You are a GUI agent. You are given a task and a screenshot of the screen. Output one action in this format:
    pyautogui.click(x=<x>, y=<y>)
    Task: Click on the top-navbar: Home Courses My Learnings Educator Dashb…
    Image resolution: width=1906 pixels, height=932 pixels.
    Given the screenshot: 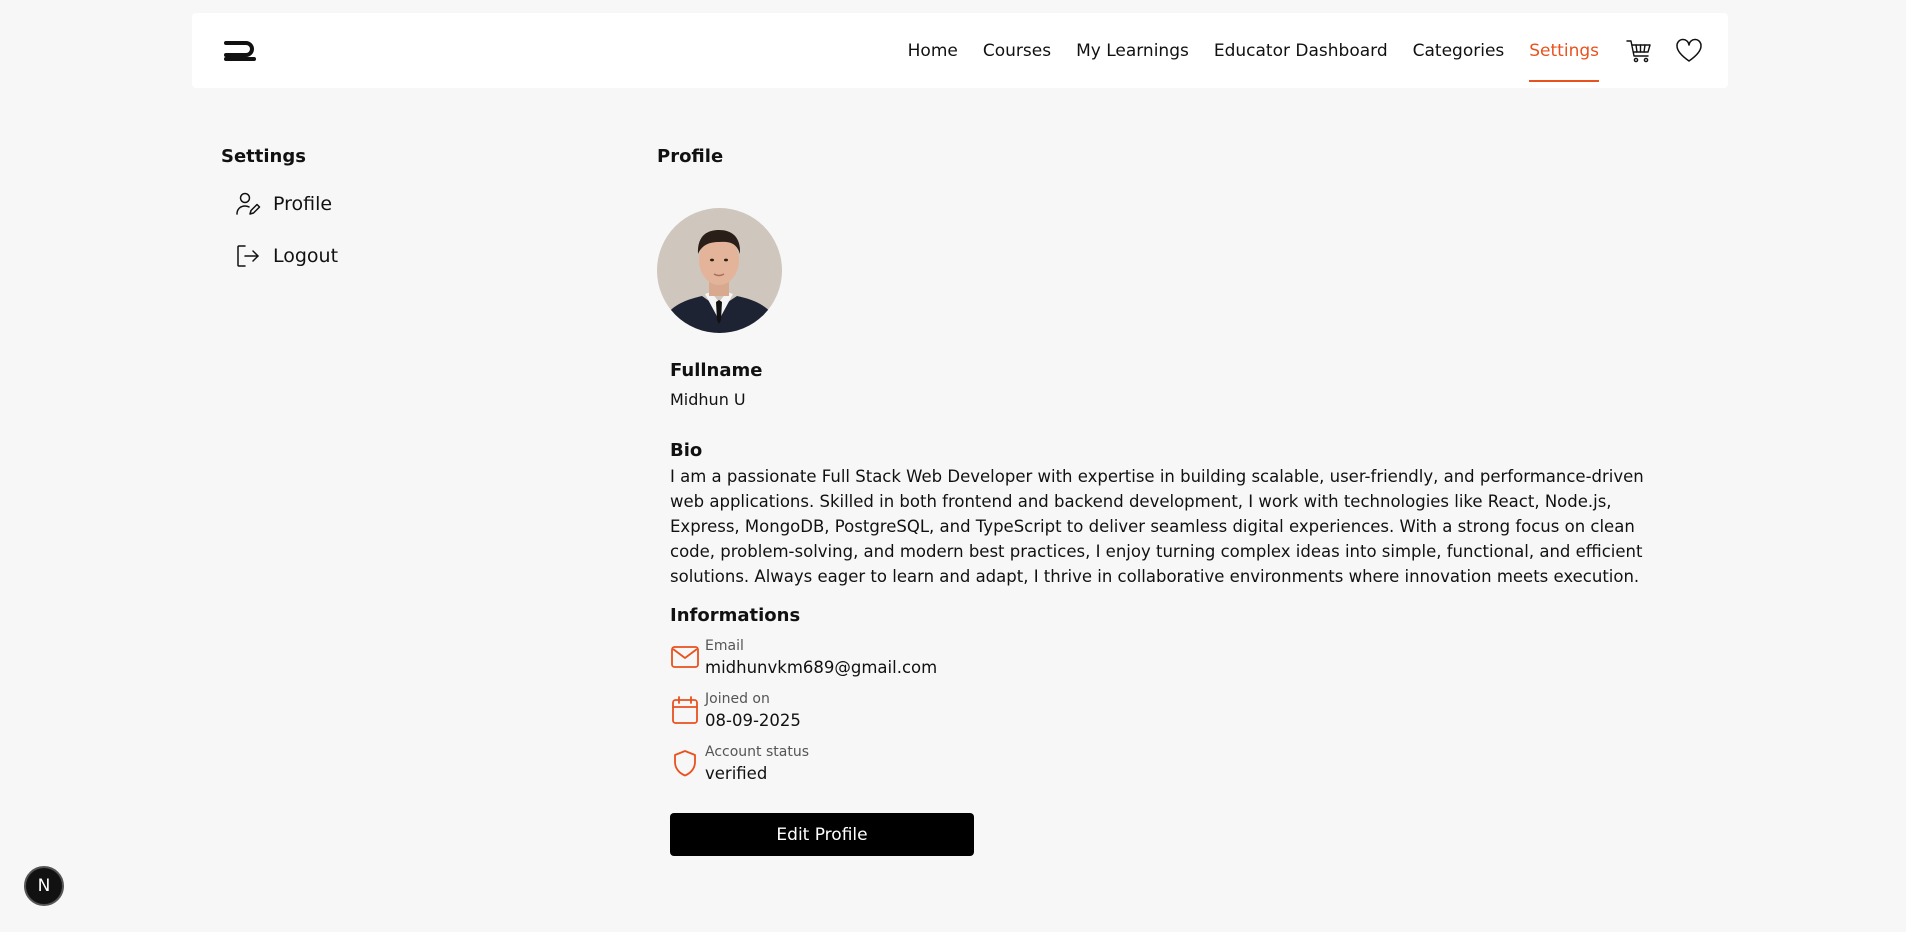 What is the action you would take?
    pyautogui.click(x=960, y=50)
    